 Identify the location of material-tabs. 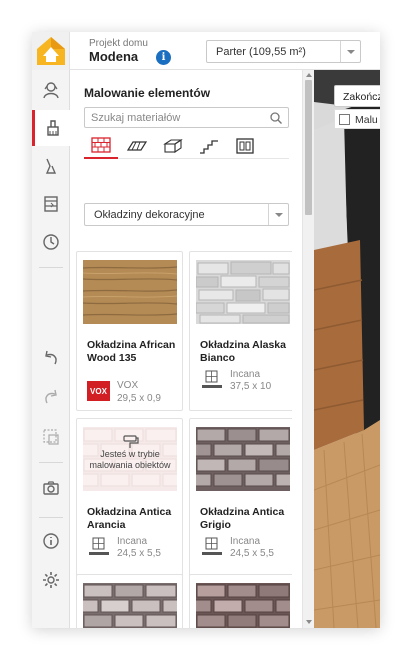
(186, 146).